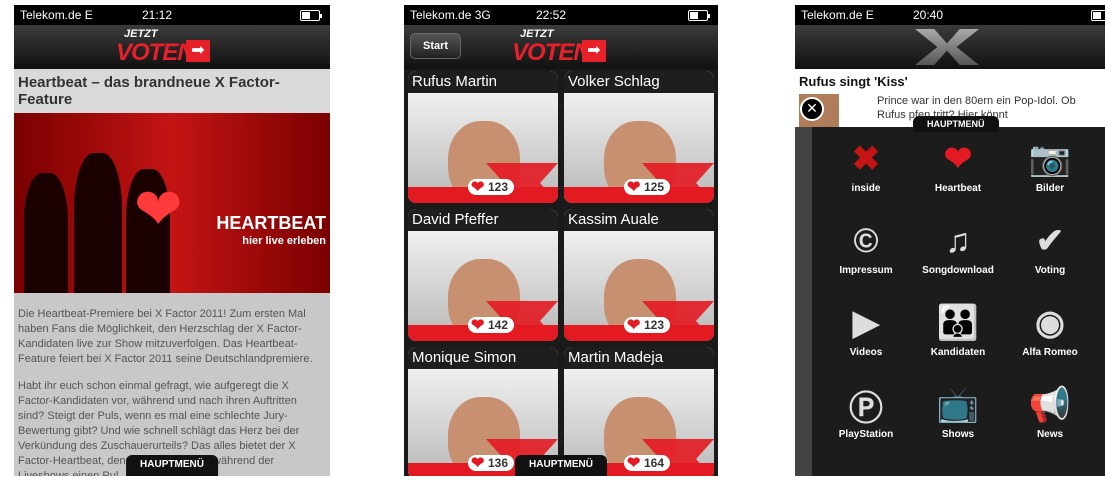 This screenshot has width=1105, height=480. I want to click on menu-item-label: Videos, so click(866, 352).